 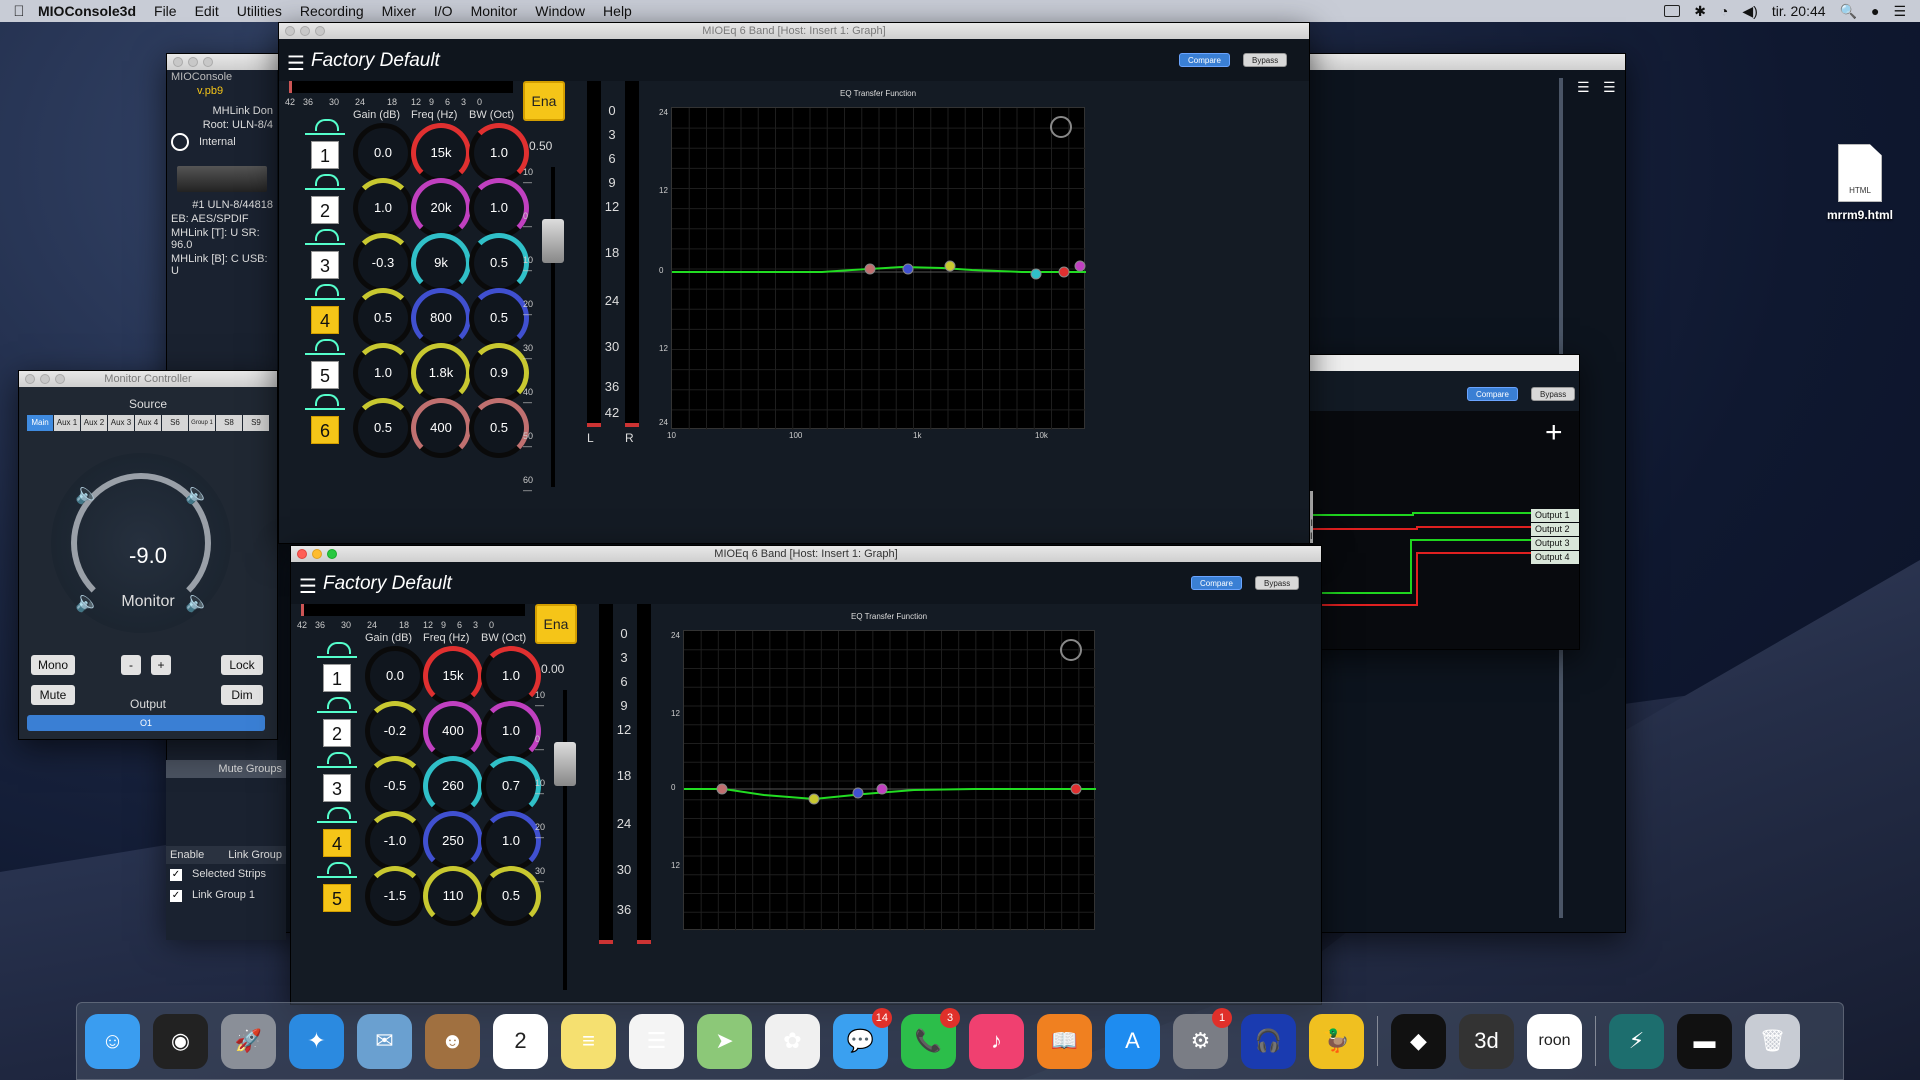 What do you see at coordinates (499, 373) in the screenshot?
I see `bw-knob: 0.9` at bounding box center [499, 373].